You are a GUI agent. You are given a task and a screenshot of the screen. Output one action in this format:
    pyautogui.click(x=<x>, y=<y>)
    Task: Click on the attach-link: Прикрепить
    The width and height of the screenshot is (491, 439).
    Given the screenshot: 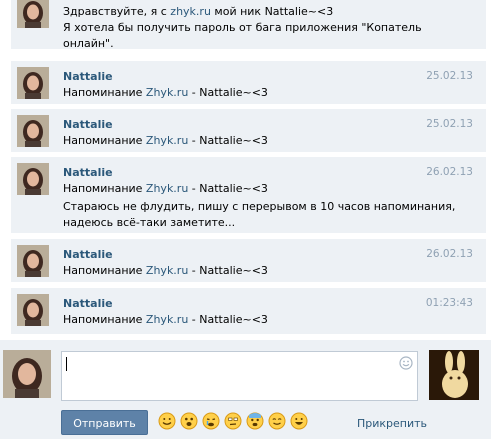 What is the action you would take?
    pyautogui.click(x=392, y=423)
    